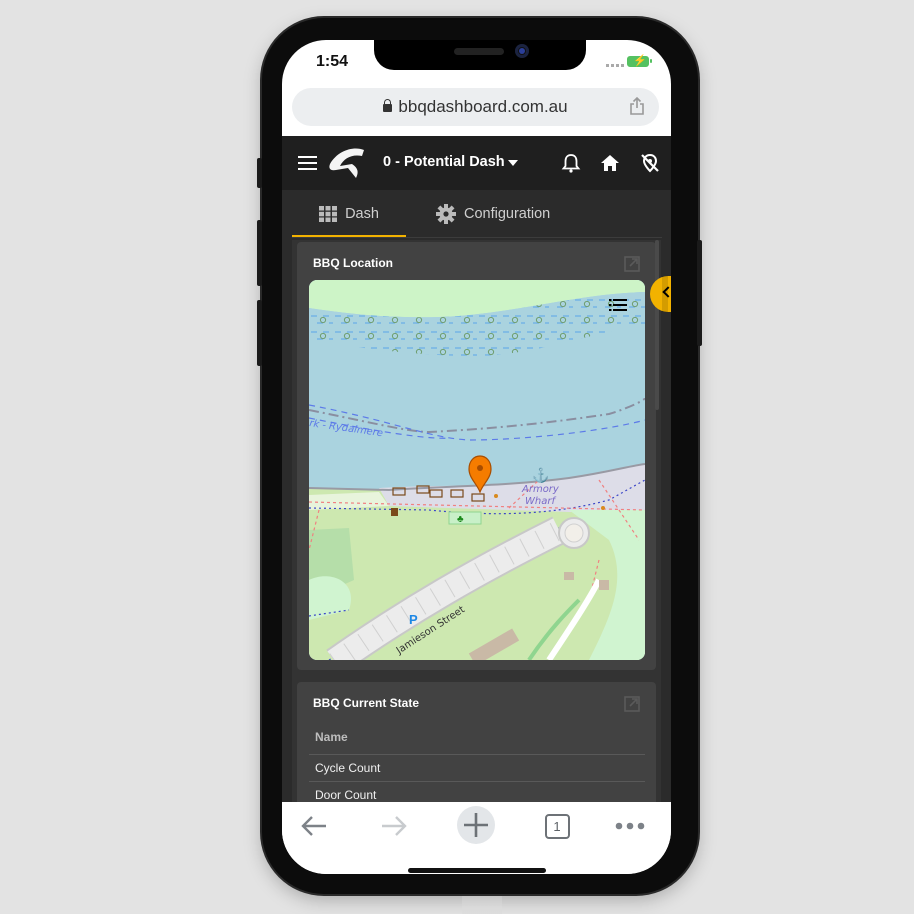 This screenshot has width=914, height=914. What do you see at coordinates (540, 501) in the screenshot?
I see `svg-text: Wharf` at bounding box center [540, 501].